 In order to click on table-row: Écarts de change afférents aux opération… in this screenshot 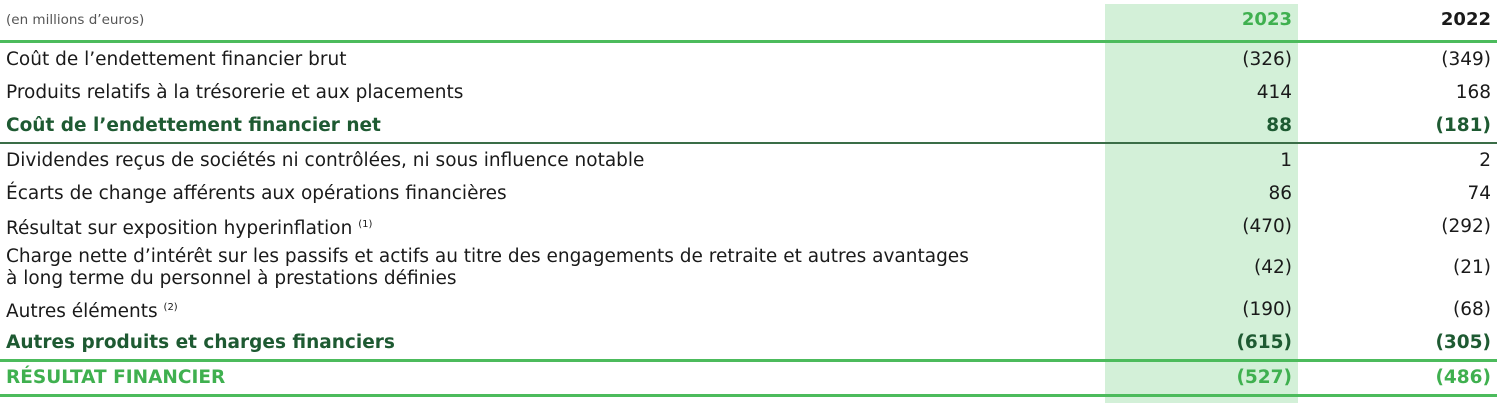, I will do `click(748, 193)`.